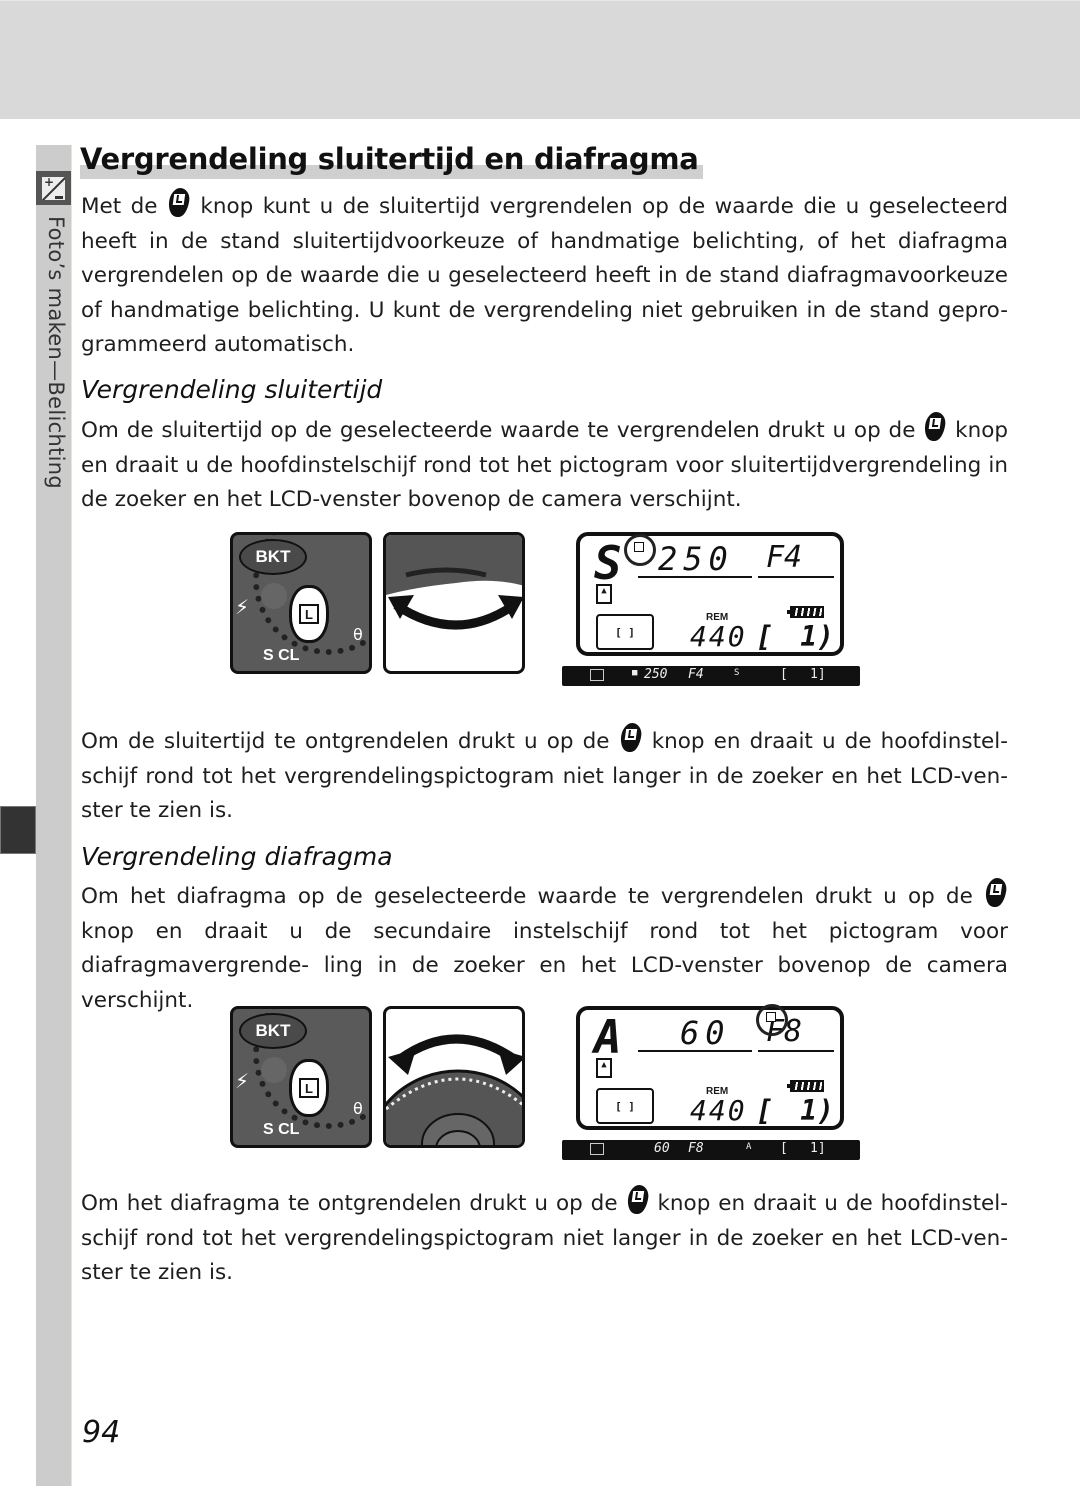 The image size is (1080, 1486). What do you see at coordinates (696, 674) in the screenshot?
I see `vf-aperture: F4` at bounding box center [696, 674].